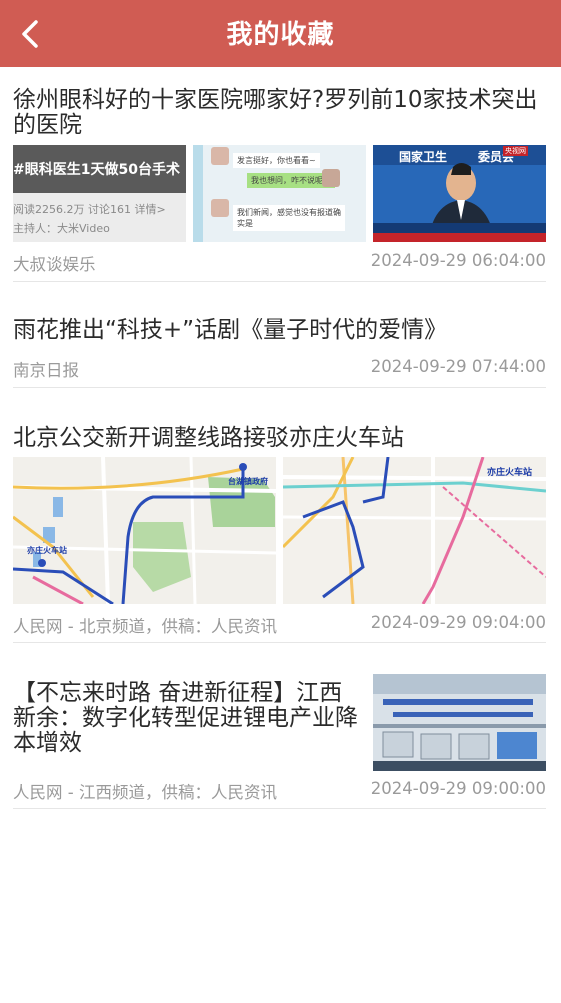 This screenshot has width=561, height=1003. What do you see at coordinates (248, 481) in the screenshot?
I see `map-label: 台湖镇政府` at bounding box center [248, 481].